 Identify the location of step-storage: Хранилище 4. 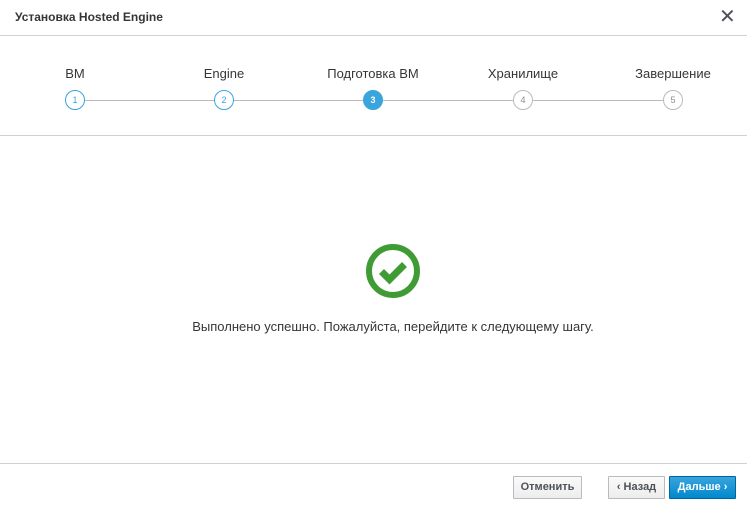
(523, 86).